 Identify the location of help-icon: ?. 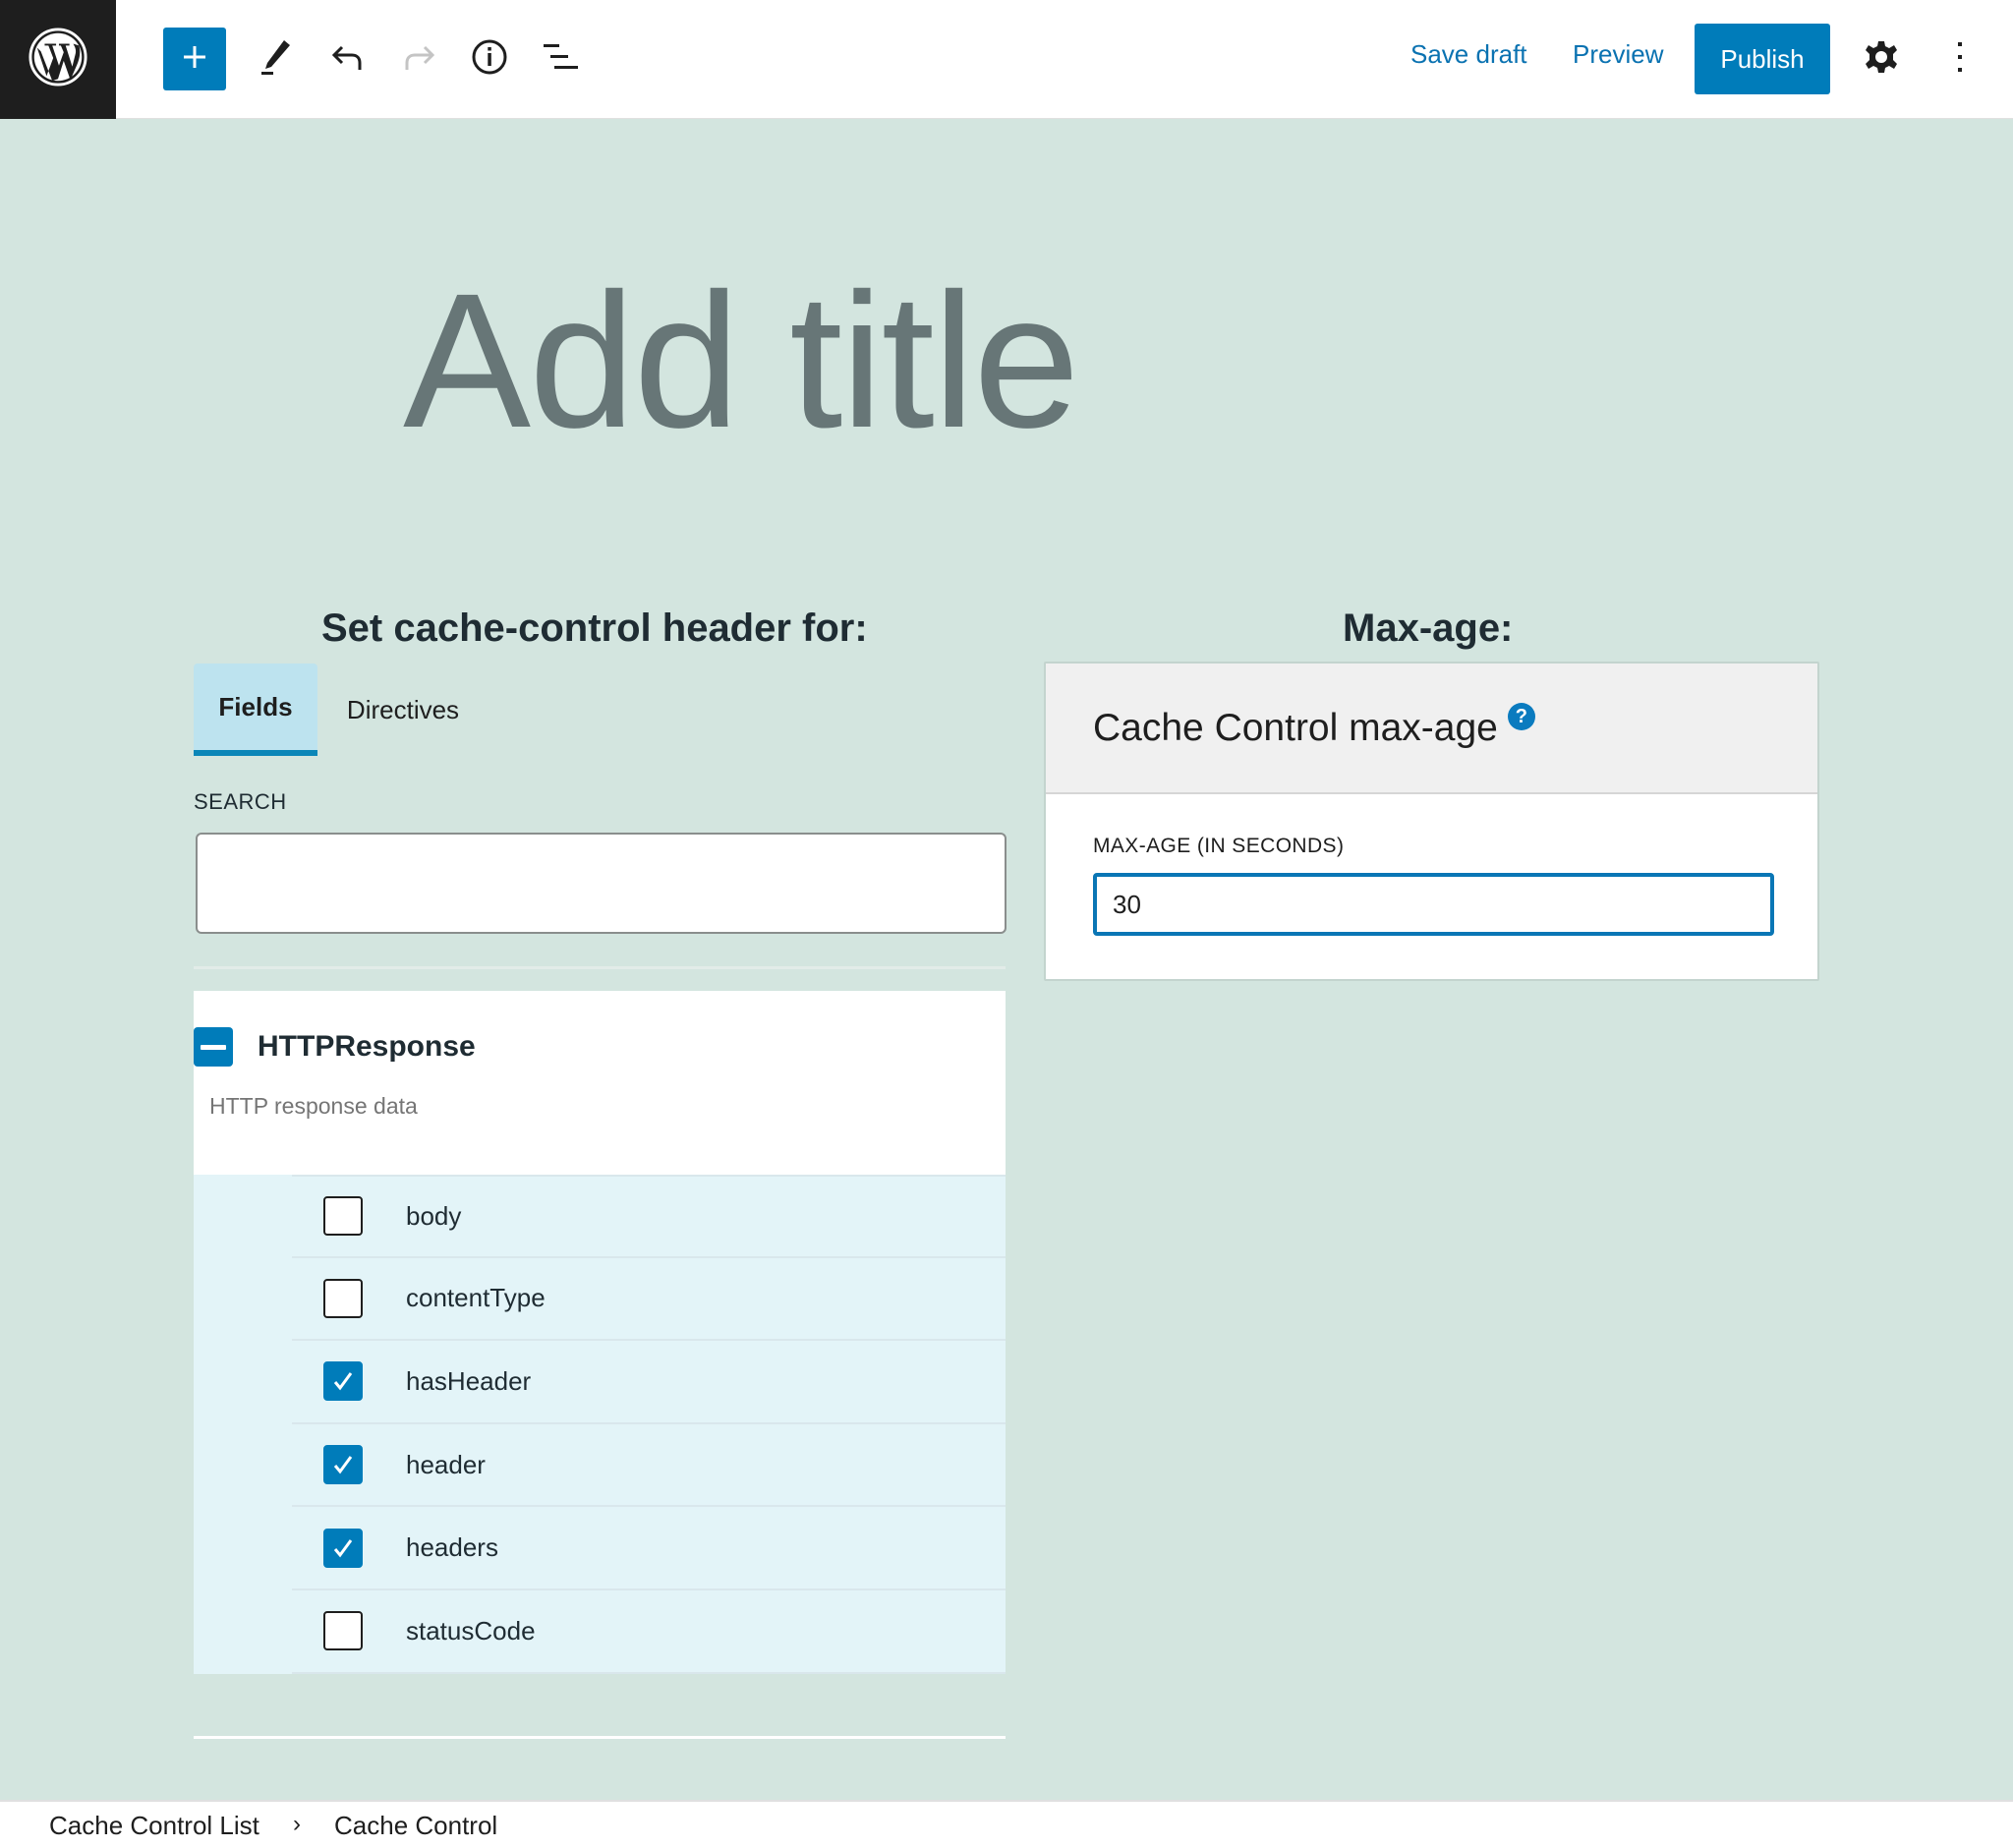
(1521, 716).